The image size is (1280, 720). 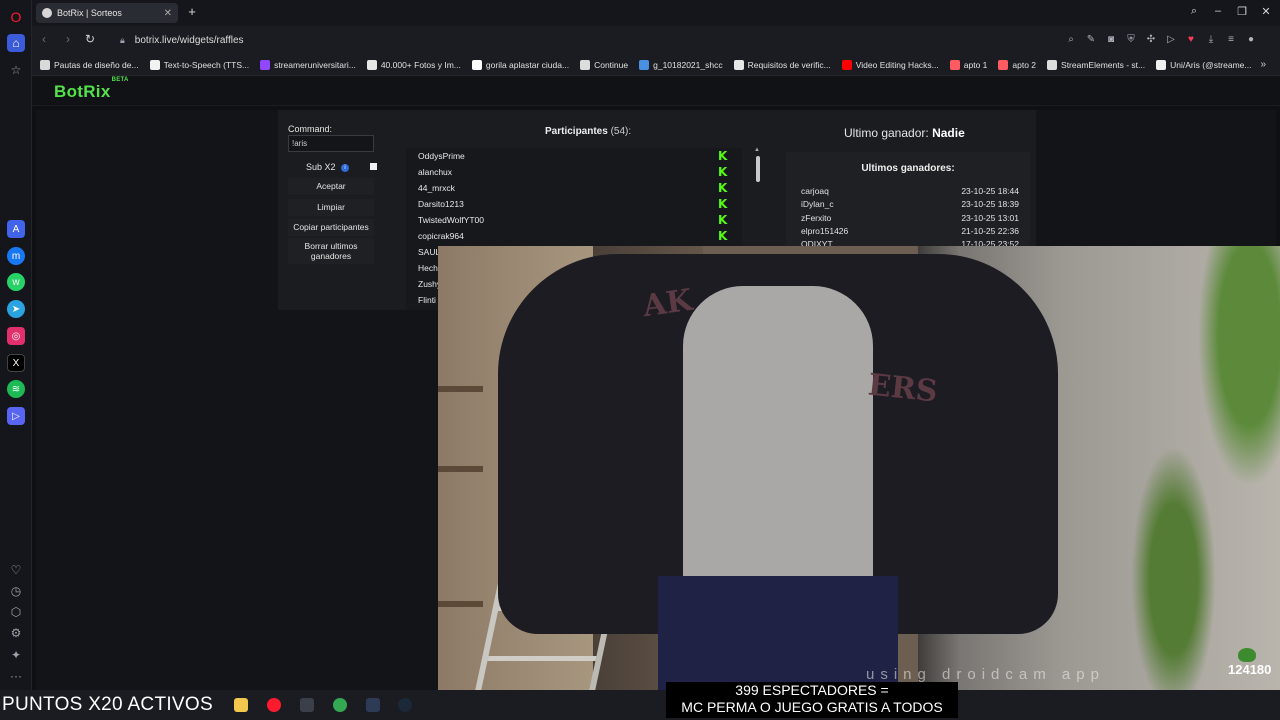 What do you see at coordinates (1071, 40) in the screenshot?
I see `search-icon: ⌕` at bounding box center [1071, 40].